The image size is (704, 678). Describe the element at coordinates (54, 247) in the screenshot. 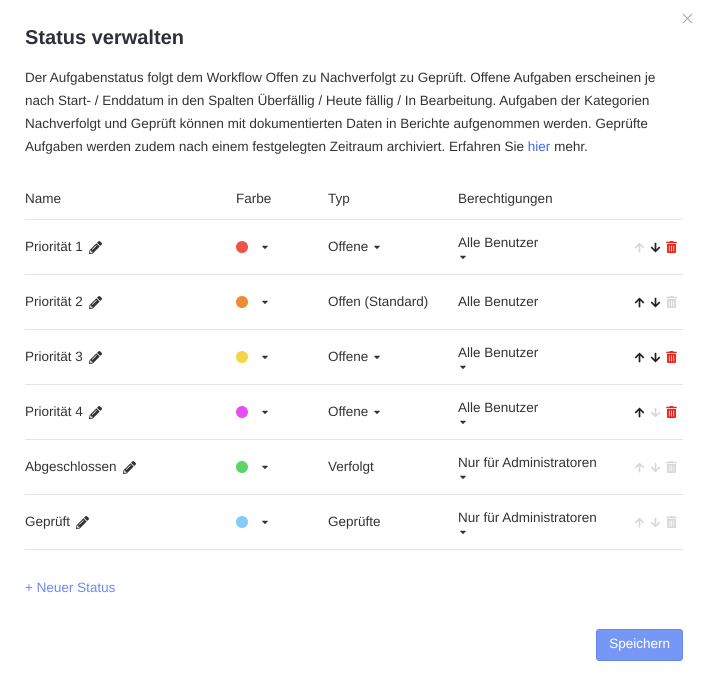

I see `status-name: Priorität 1` at that location.